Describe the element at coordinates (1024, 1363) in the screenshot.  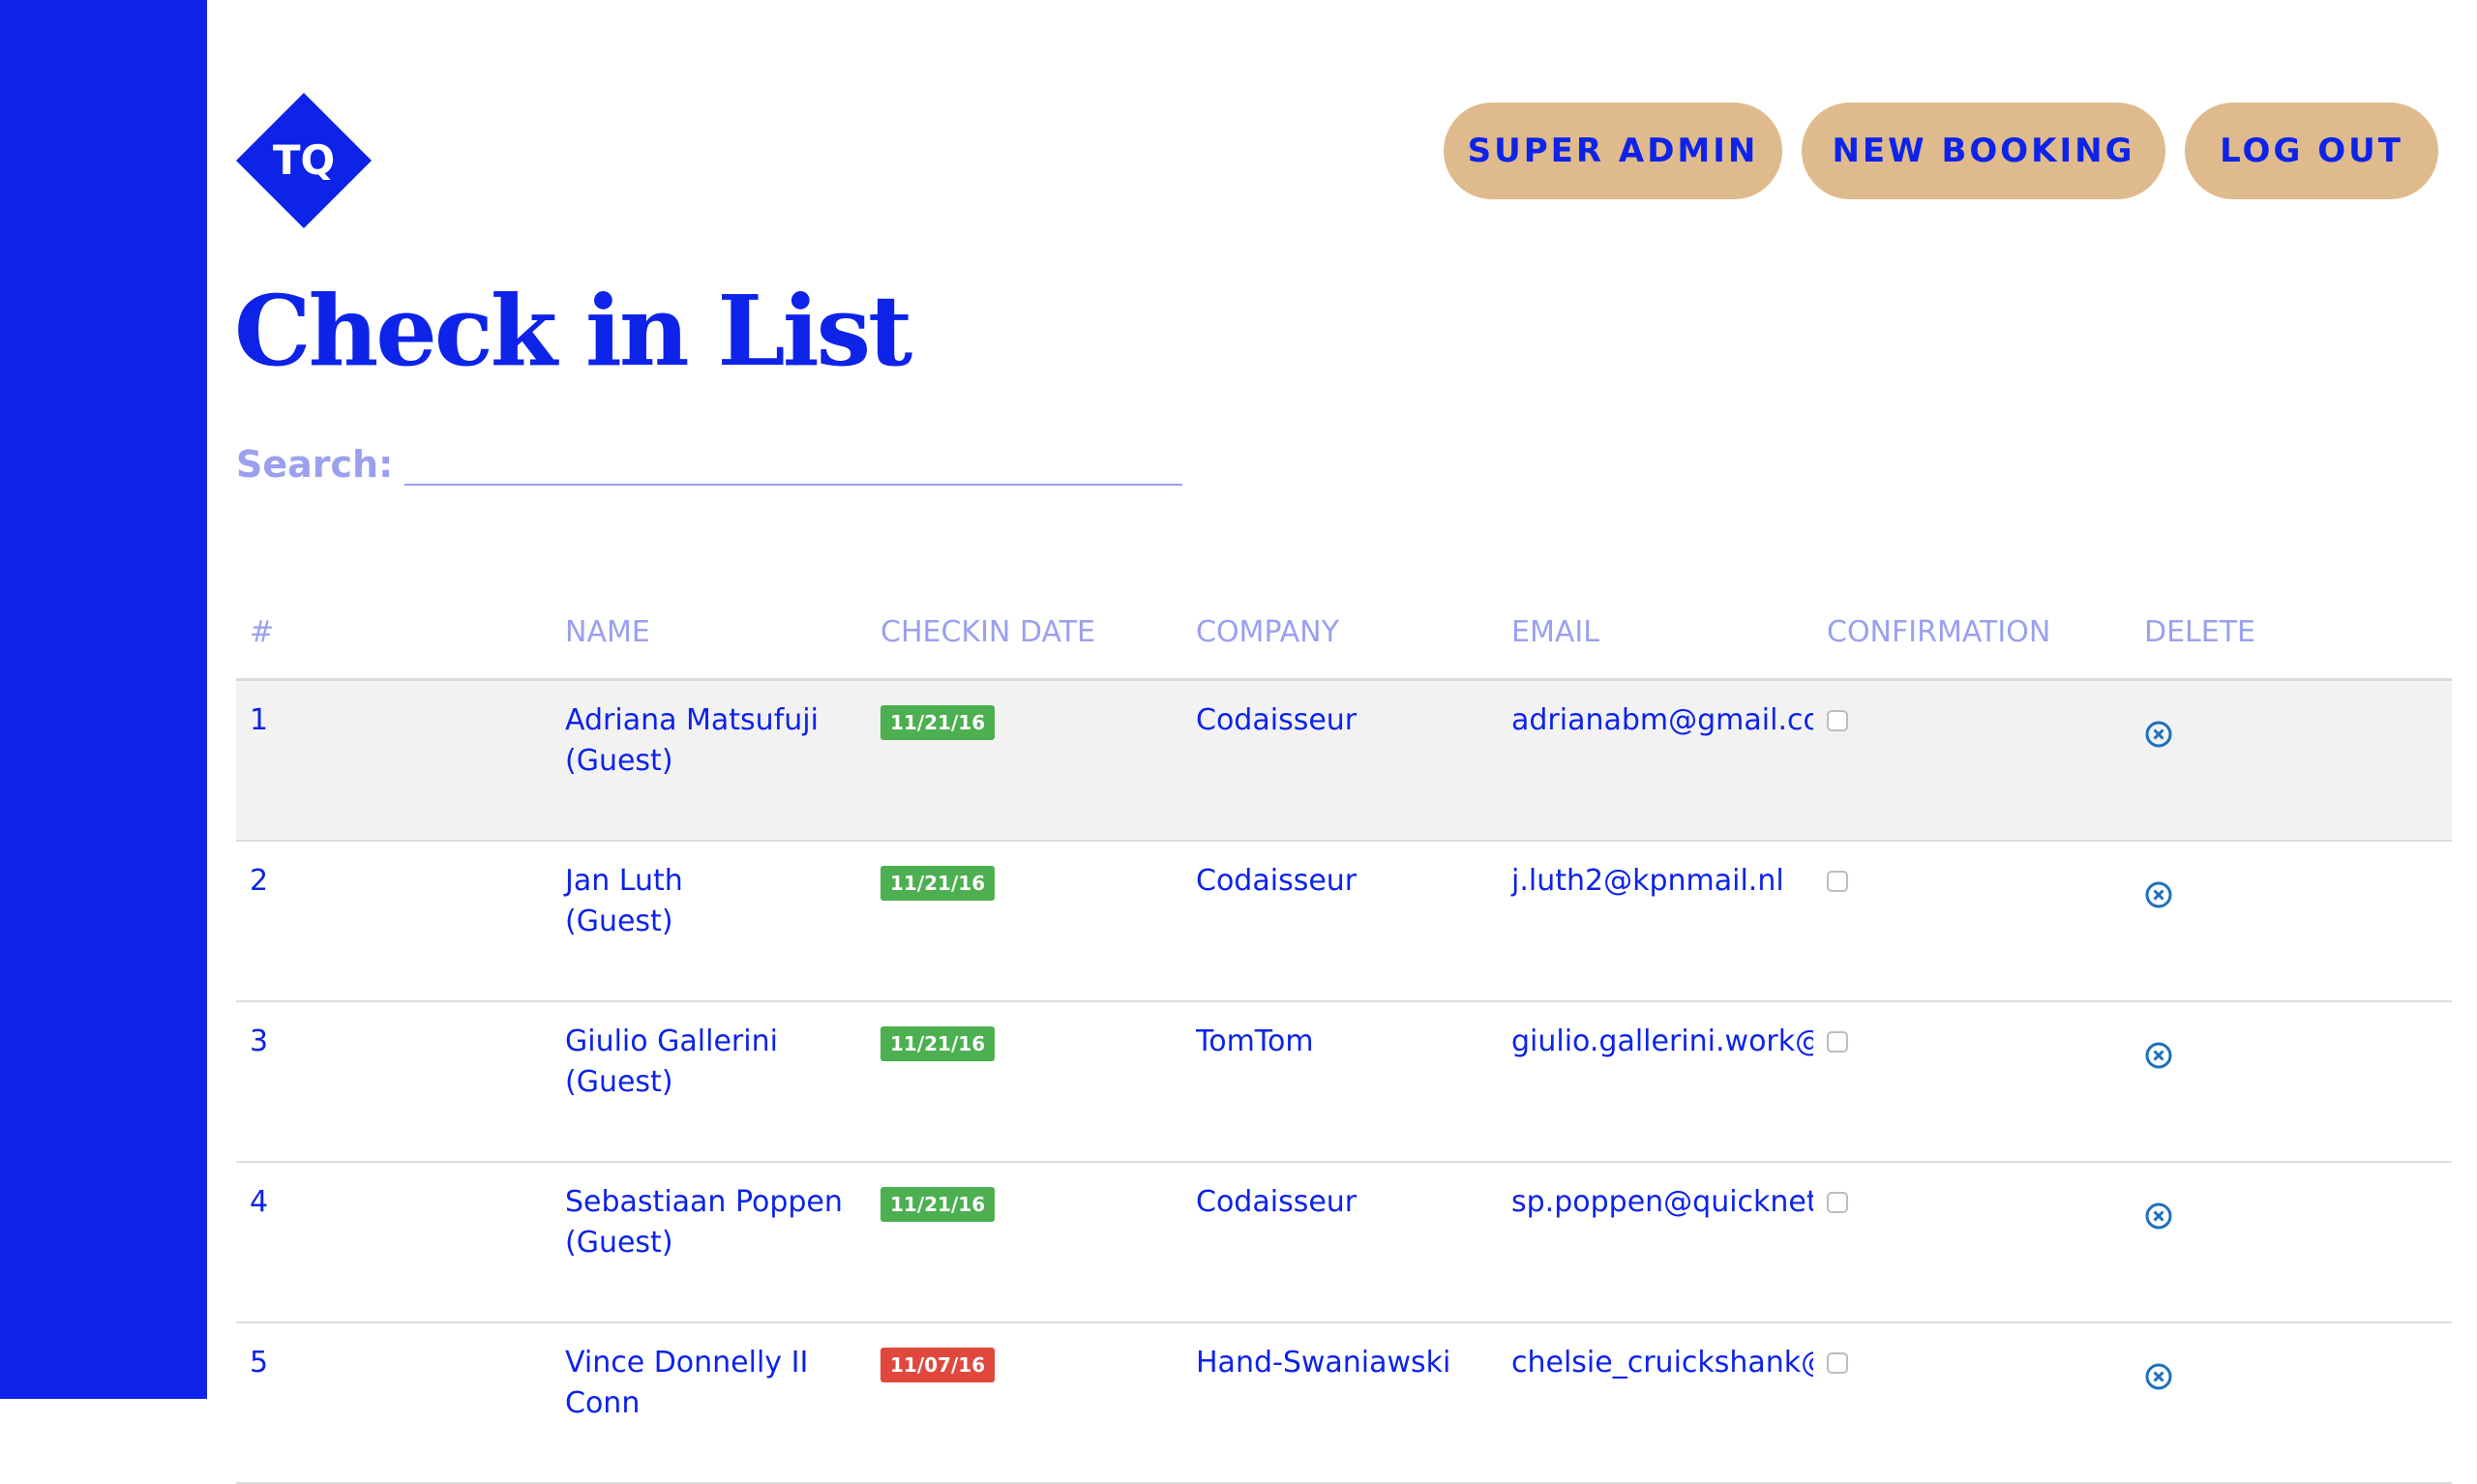
I see `checkin-date-cell: 11/07/16` at that location.